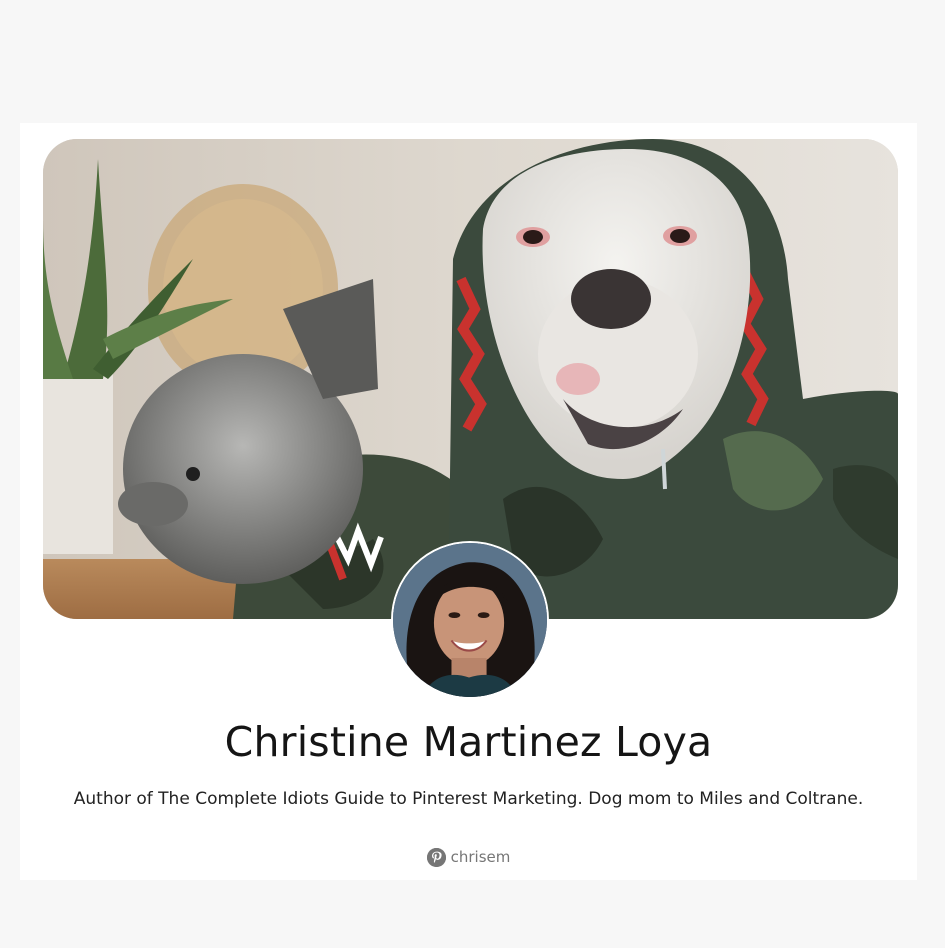  I want to click on pinterest-icon, so click(436, 857).